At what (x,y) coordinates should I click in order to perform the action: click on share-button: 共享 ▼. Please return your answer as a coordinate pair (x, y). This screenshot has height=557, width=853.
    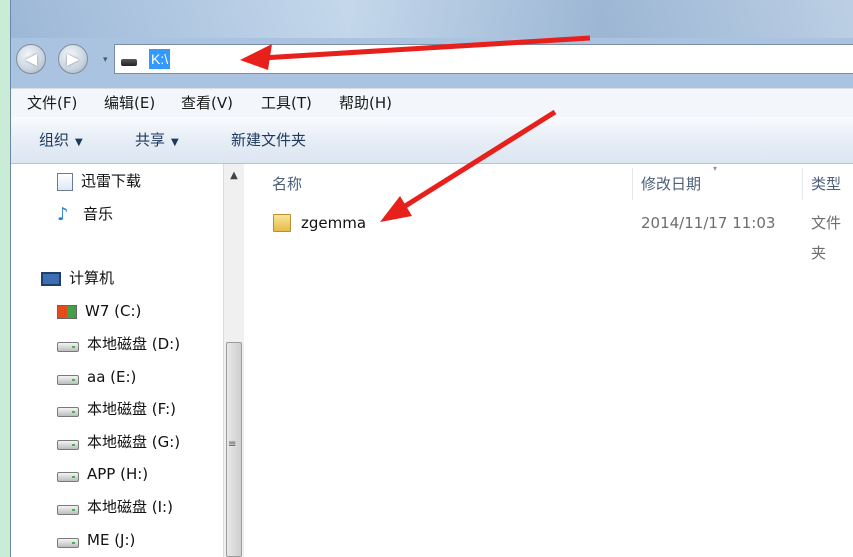
    Looking at the image, I should click on (157, 140).